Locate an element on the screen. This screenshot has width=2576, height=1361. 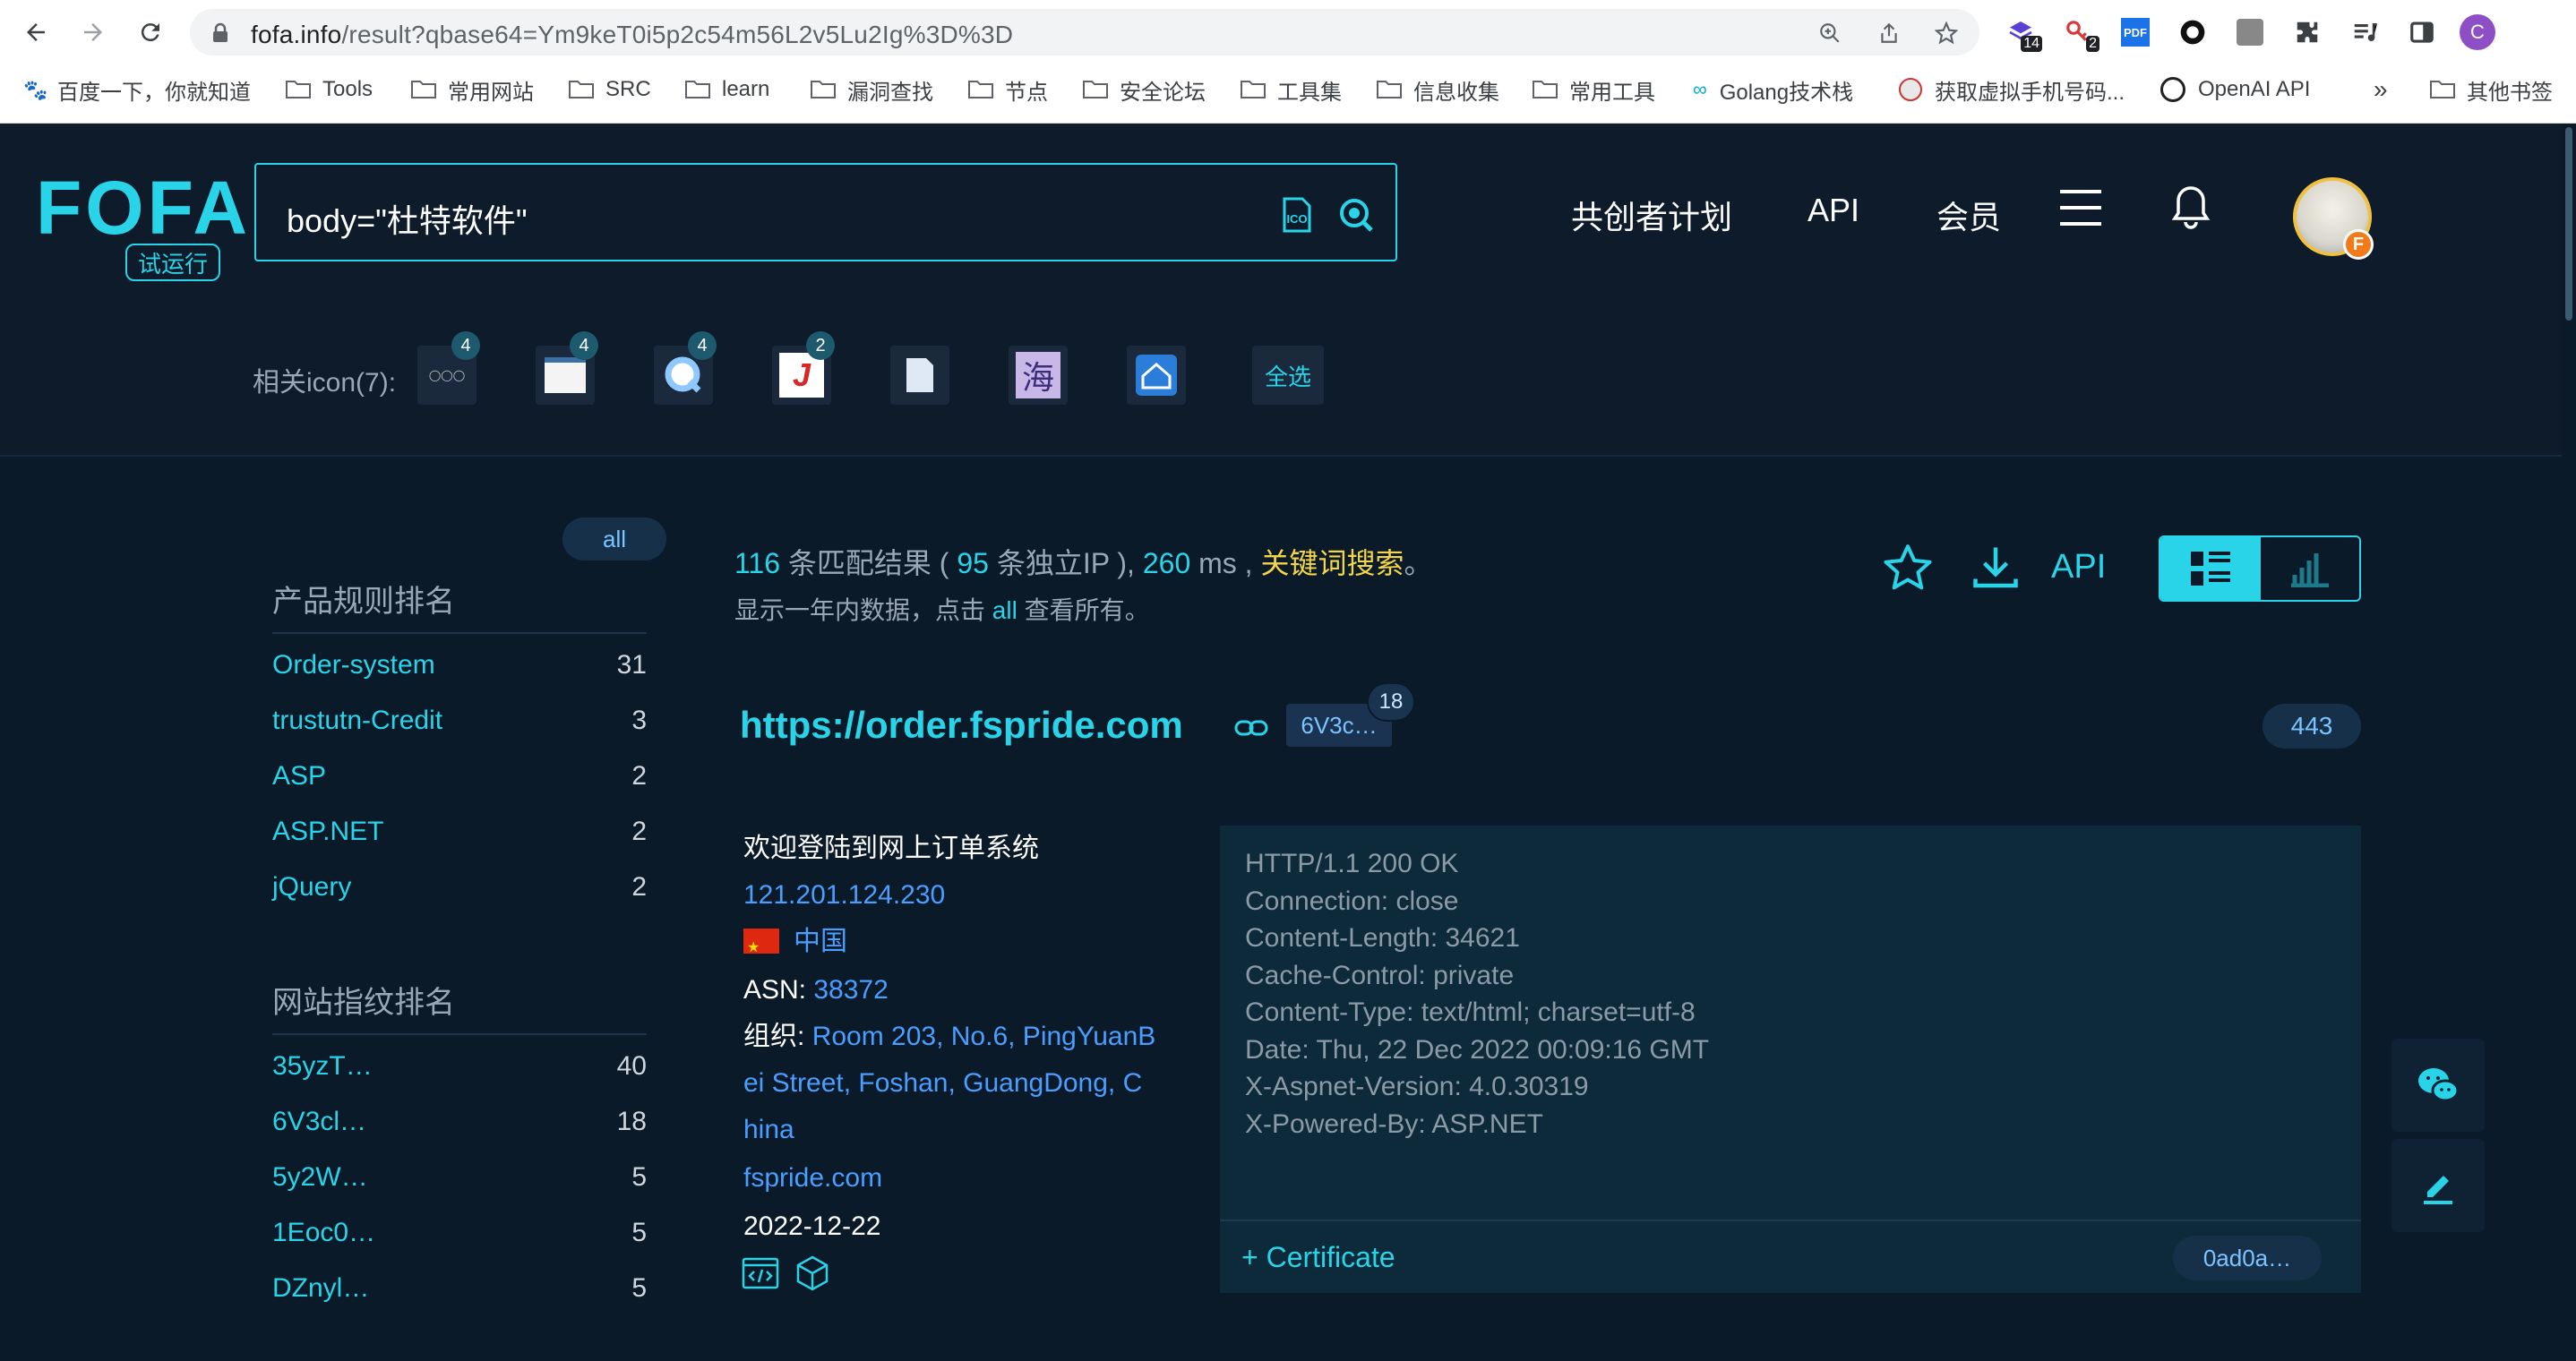
port-badge: 443 is located at coordinates (2312, 726).